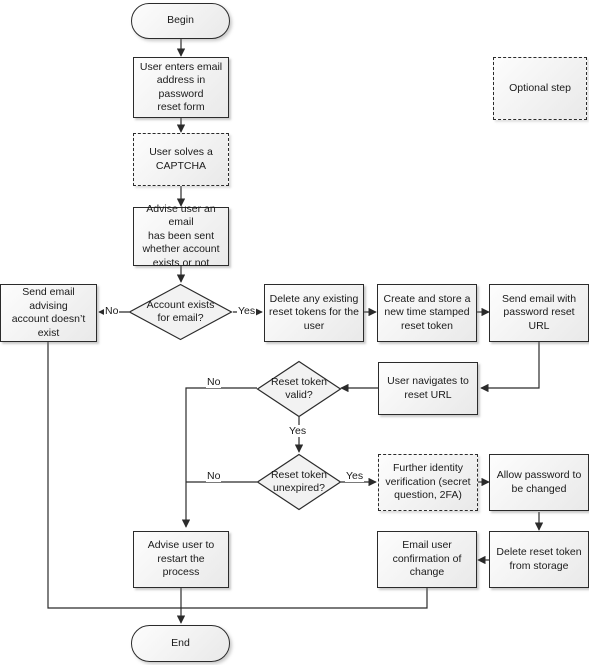  What do you see at coordinates (247, 311) in the screenshot?
I see `edge-label-account-exists-yes: Yes` at bounding box center [247, 311].